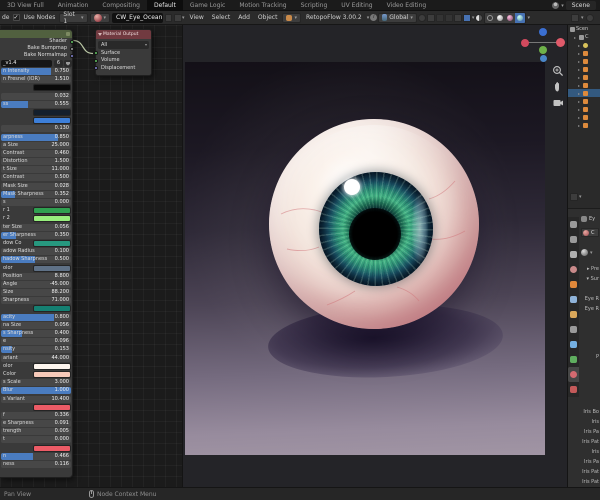 This screenshot has width=600, height=500. Describe the element at coordinates (36, 186) in the screenshot. I see `number-input: Mask Size 0.028` at that location.